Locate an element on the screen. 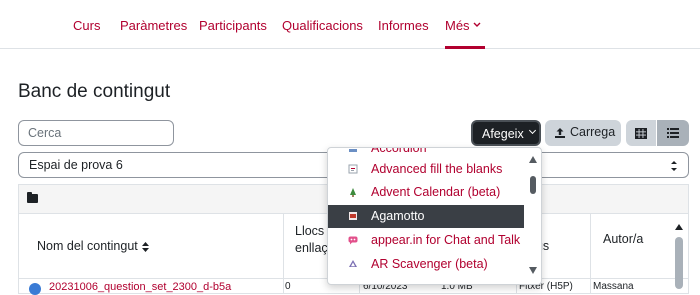 The height and width of the screenshot is (295, 700). menu-item-advanced-fill-blanks: Advanced fill the blanks is located at coordinates (426, 169).